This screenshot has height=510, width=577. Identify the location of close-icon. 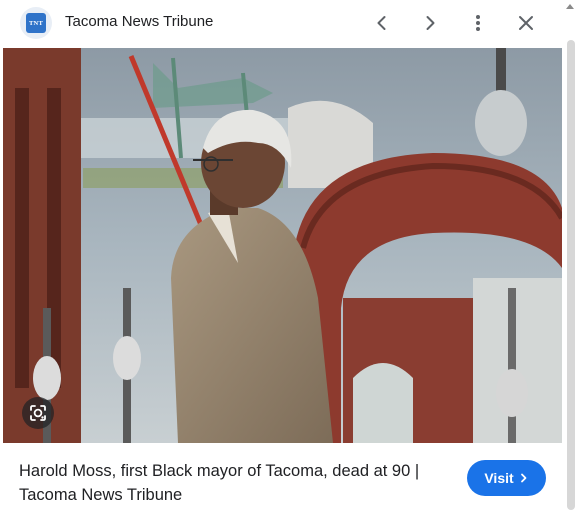
(526, 23).